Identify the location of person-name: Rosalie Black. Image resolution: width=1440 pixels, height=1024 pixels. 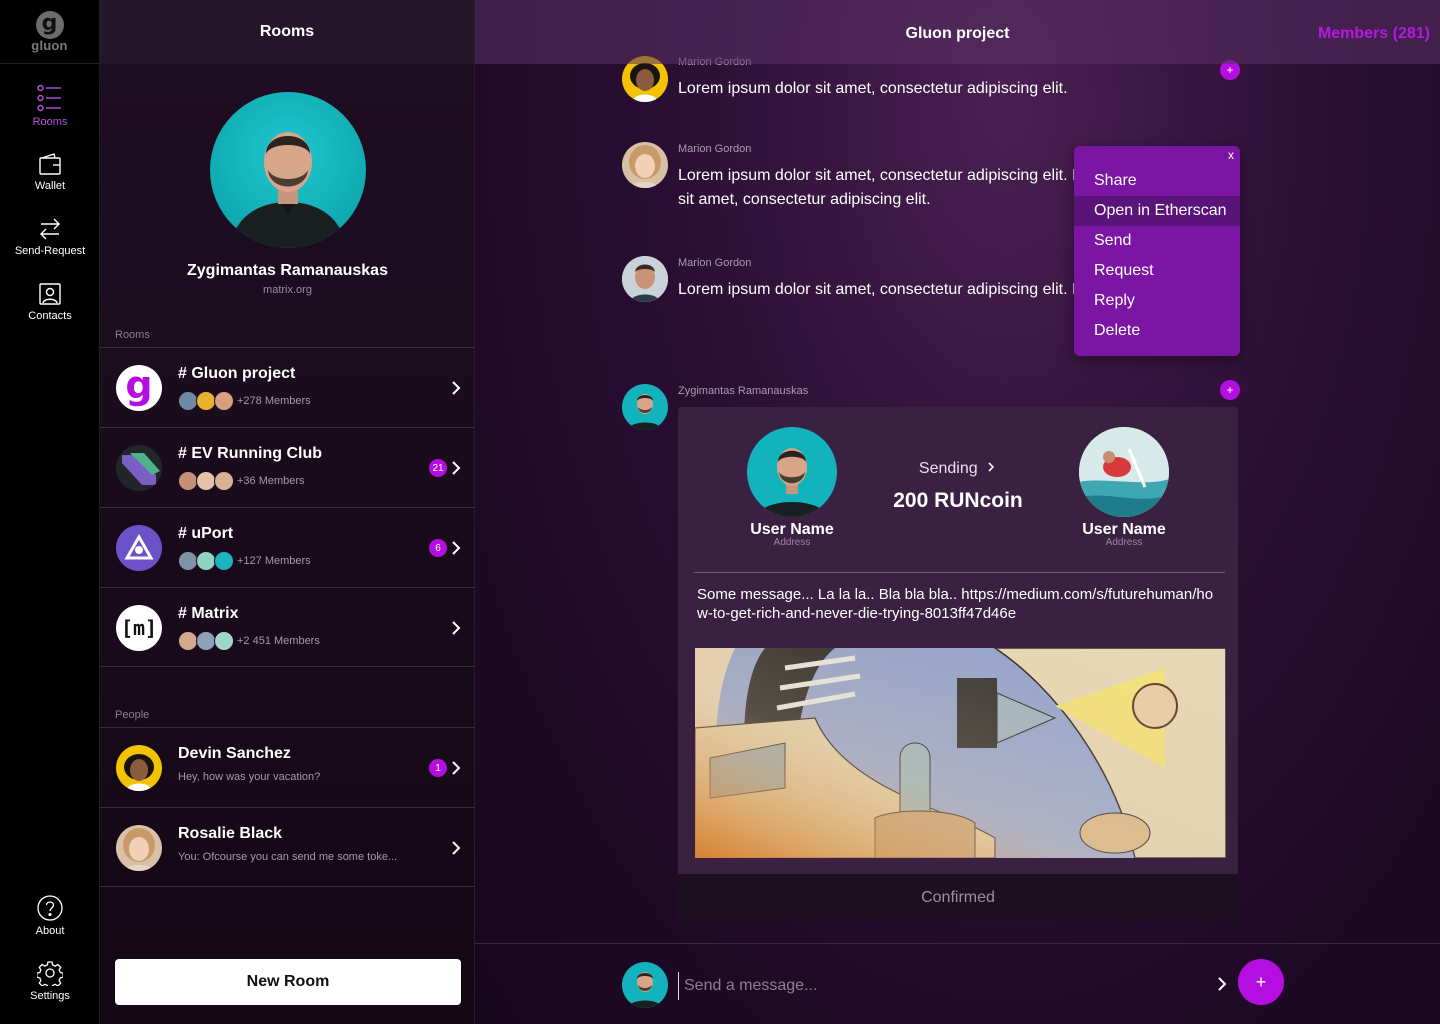
(230, 833).